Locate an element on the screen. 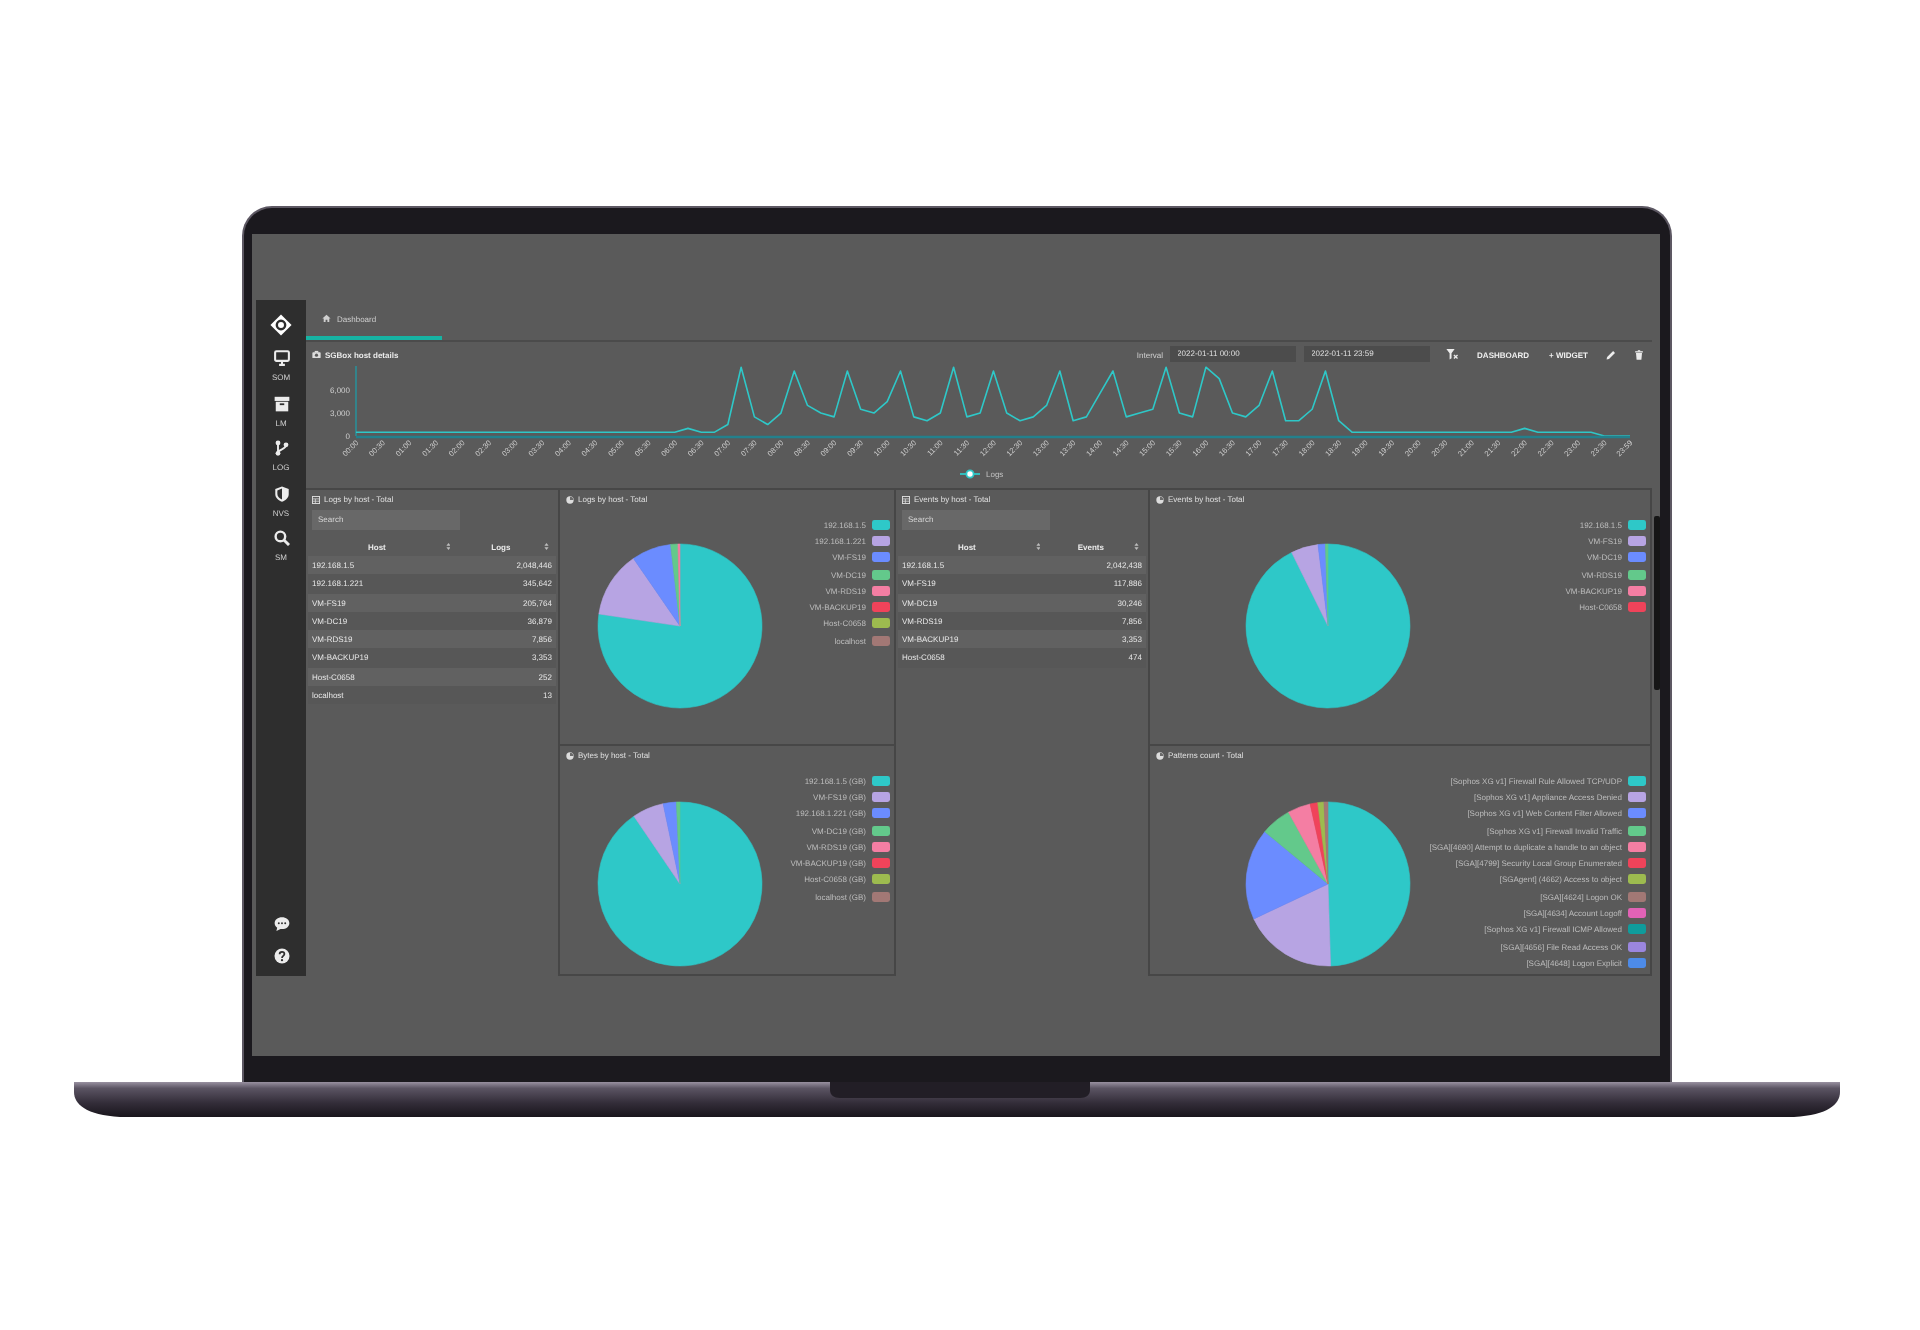  help-button is located at coordinates (281, 956).